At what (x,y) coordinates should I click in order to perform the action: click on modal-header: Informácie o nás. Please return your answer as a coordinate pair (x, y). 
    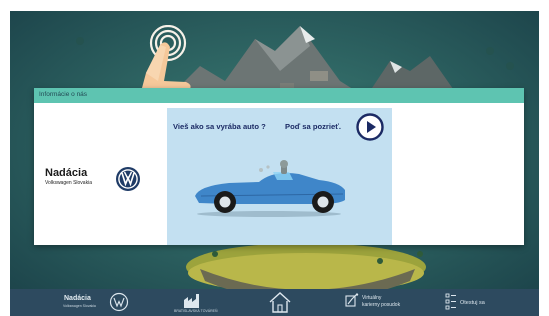
    Looking at the image, I should click on (279, 95).